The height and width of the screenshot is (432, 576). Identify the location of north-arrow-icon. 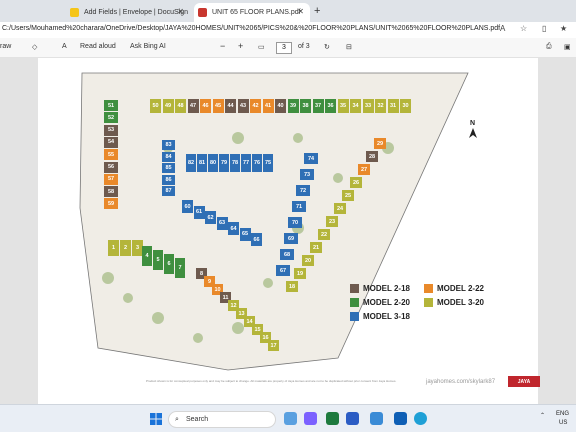
(473, 133).